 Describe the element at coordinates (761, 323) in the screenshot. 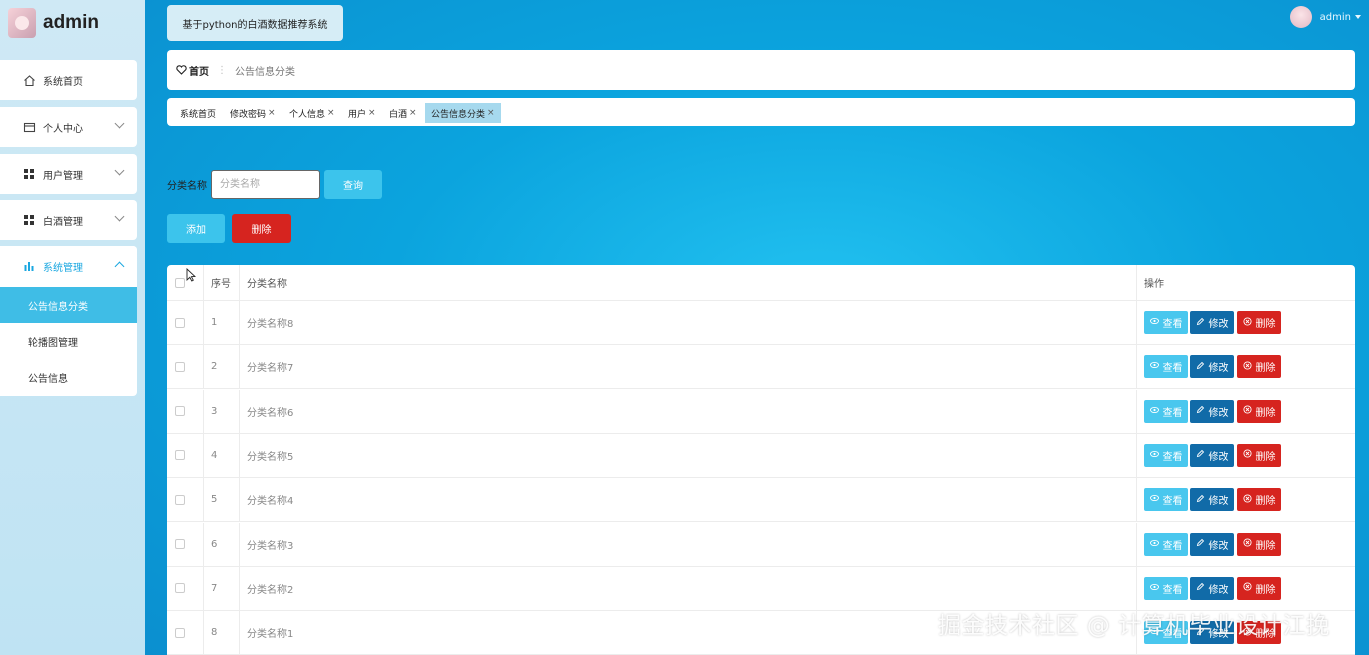

I see `table-row: 1 分类名称8 查看 修改 删除` at that location.